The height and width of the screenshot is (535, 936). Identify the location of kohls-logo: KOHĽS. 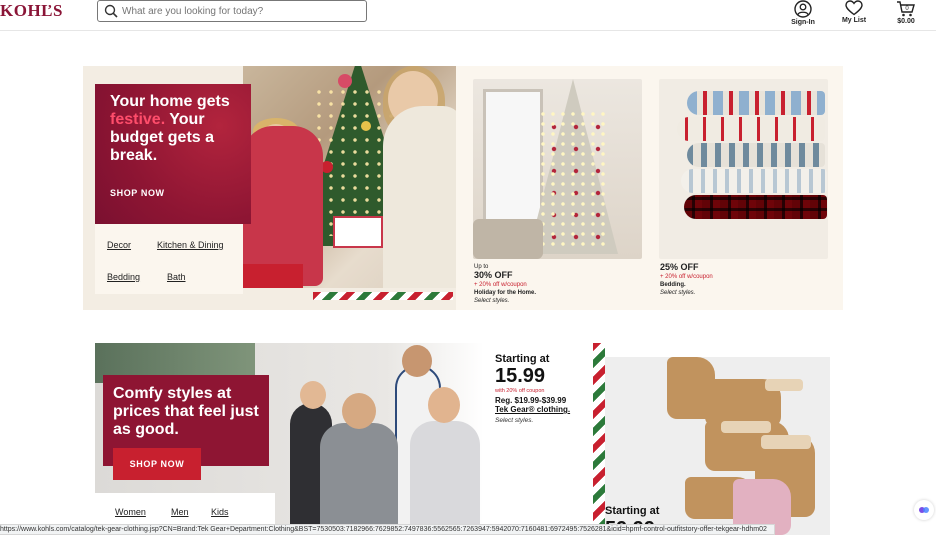
(31, 11).